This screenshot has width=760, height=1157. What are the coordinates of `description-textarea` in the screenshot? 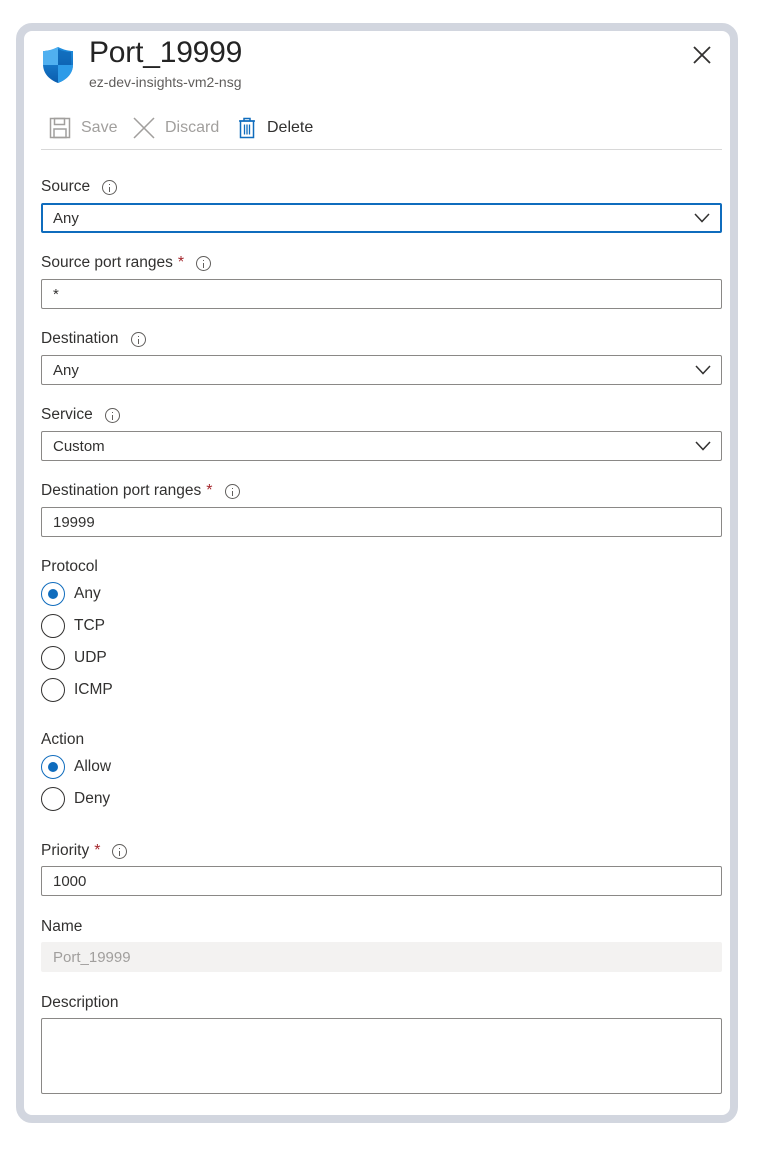 It's located at (381, 1056).